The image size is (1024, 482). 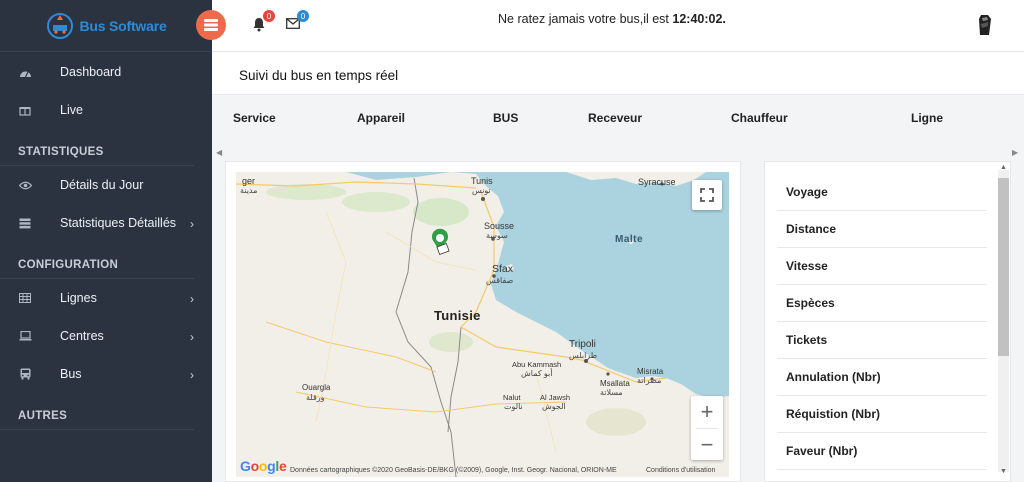 What do you see at coordinates (555, 397) in the screenshot?
I see `map-label-aljawsh: Al Jawsh` at bounding box center [555, 397].